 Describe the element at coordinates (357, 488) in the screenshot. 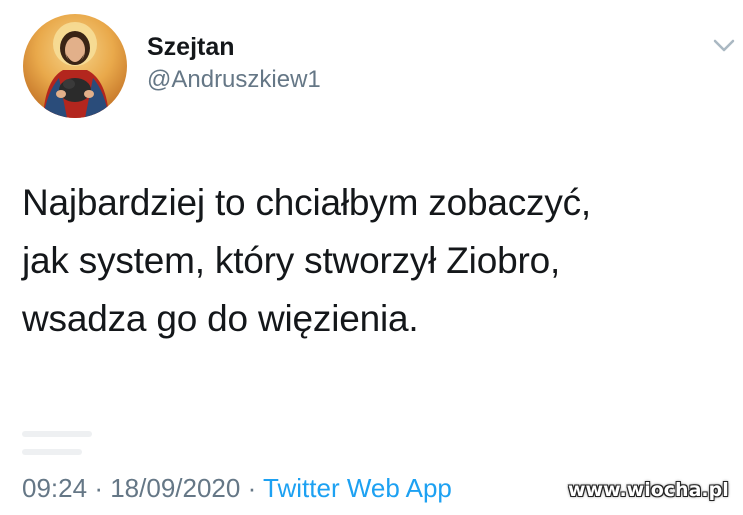

I see `tweet-source-link: Twitter Web App` at that location.